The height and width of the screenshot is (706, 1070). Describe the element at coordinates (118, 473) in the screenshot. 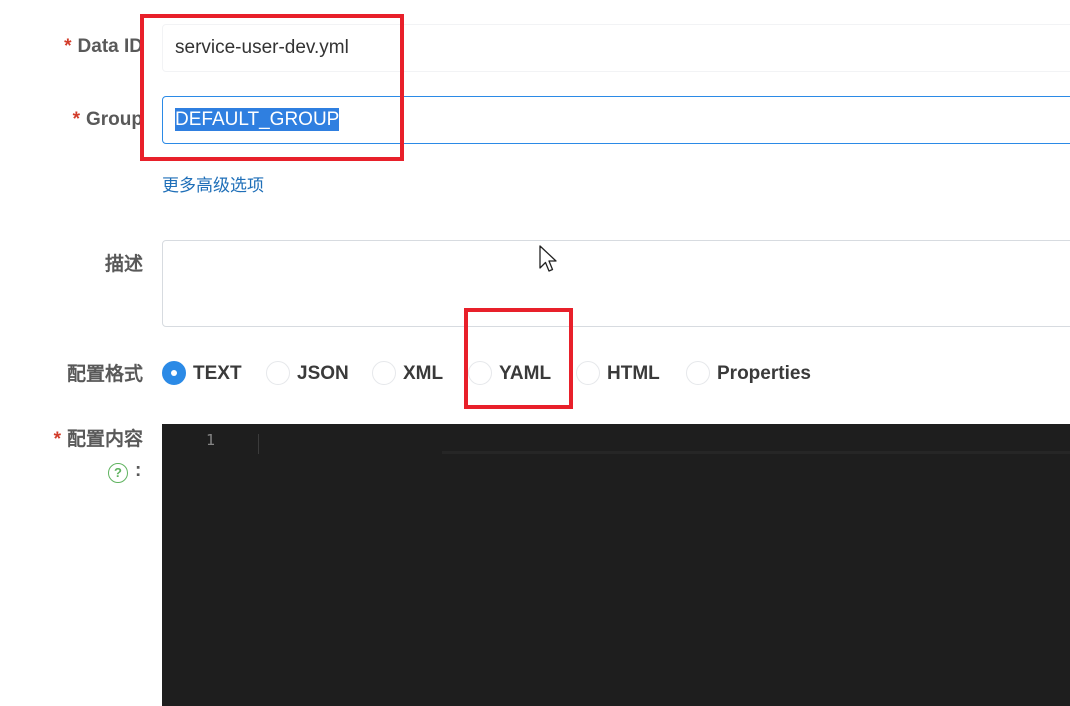

I see `question-circle-icon: ?` at that location.